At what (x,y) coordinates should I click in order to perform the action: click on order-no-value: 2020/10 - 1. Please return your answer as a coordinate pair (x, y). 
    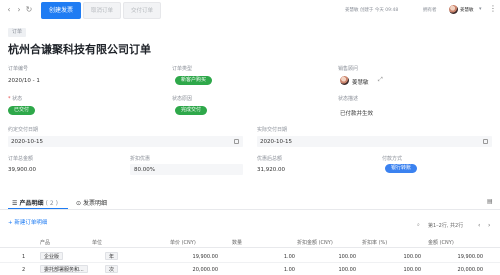
    Looking at the image, I should click on (24, 81).